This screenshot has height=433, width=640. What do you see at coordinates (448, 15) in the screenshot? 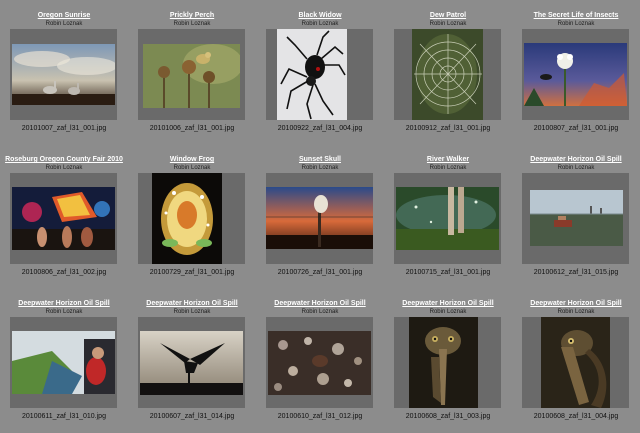
I see `item-title-link: Dew Patrol` at bounding box center [448, 15].